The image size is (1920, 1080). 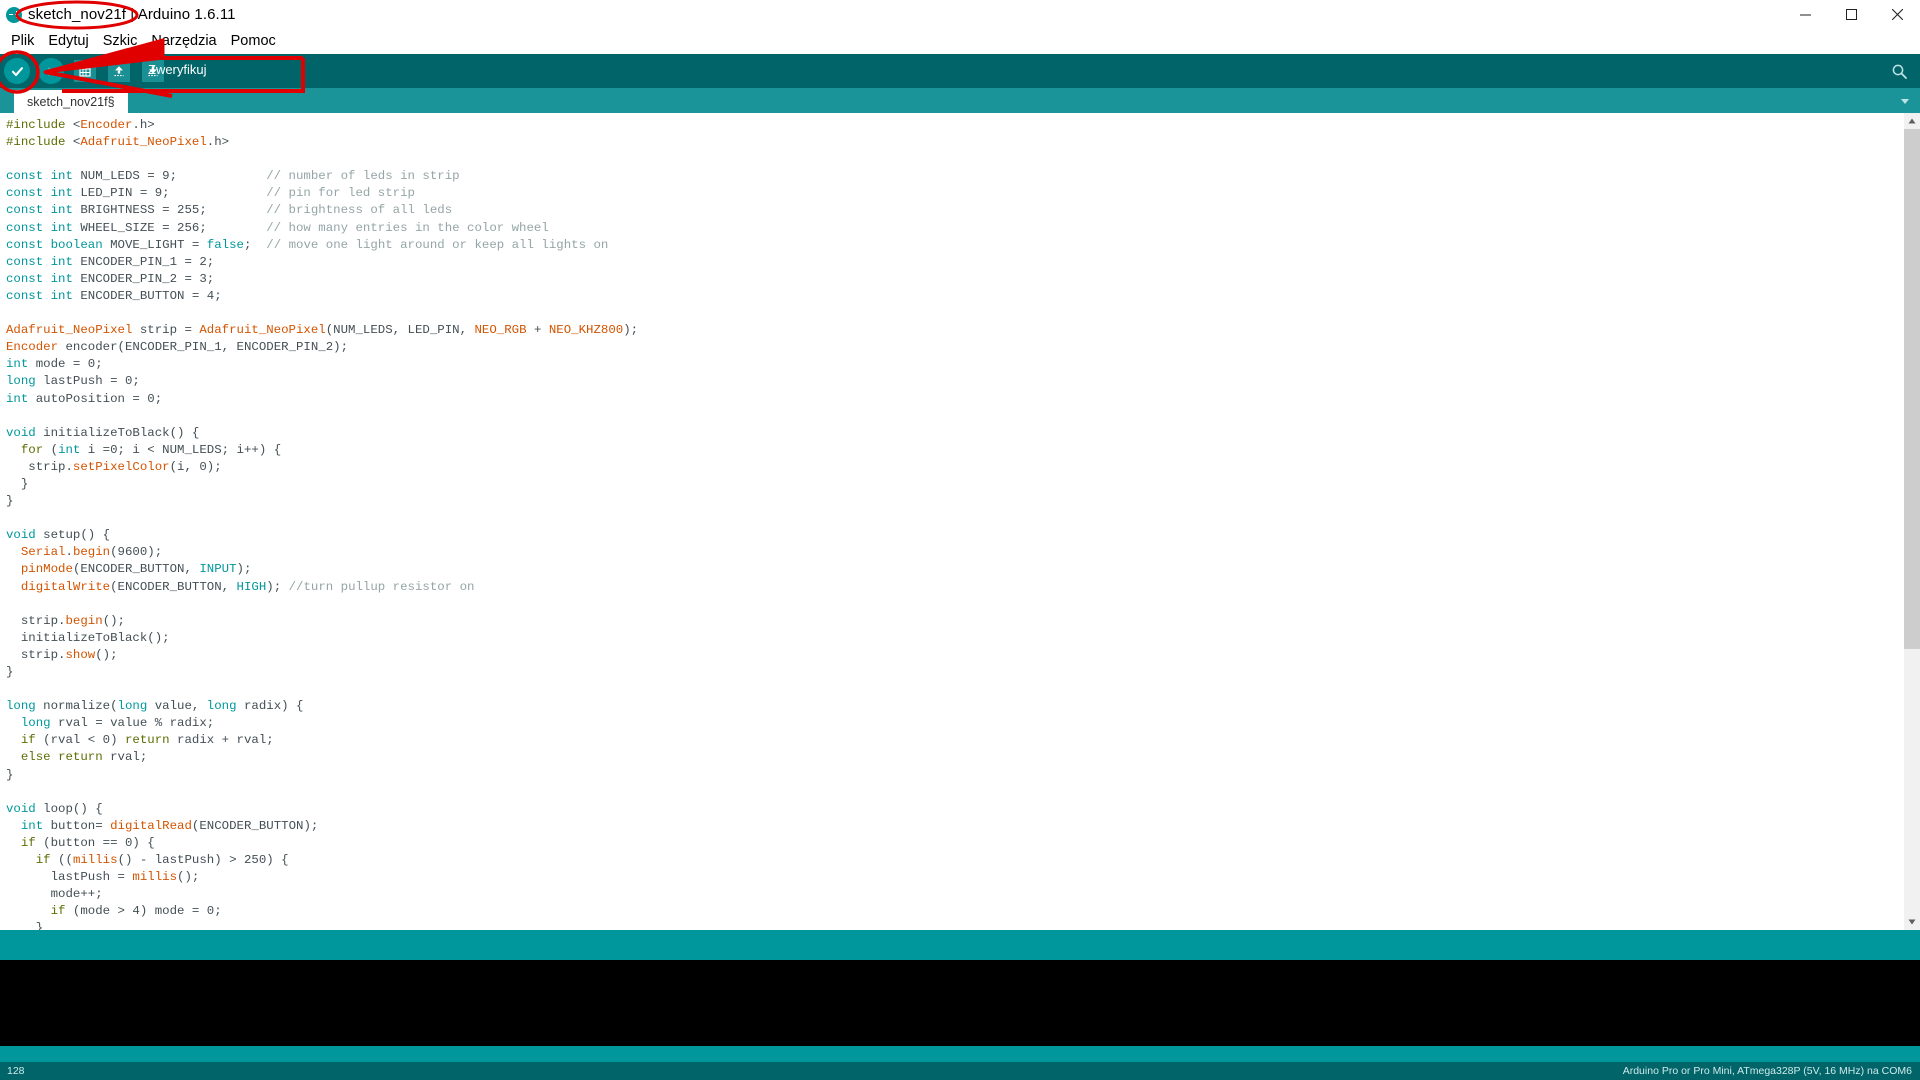 What do you see at coordinates (963, 467) in the screenshot?
I see `code-line: strip.setPixelColor(i, 0);` at bounding box center [963, 467].